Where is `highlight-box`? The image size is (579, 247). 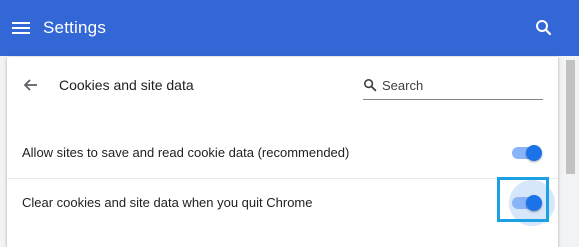 highlight-box is located at coordinates (523, 199).